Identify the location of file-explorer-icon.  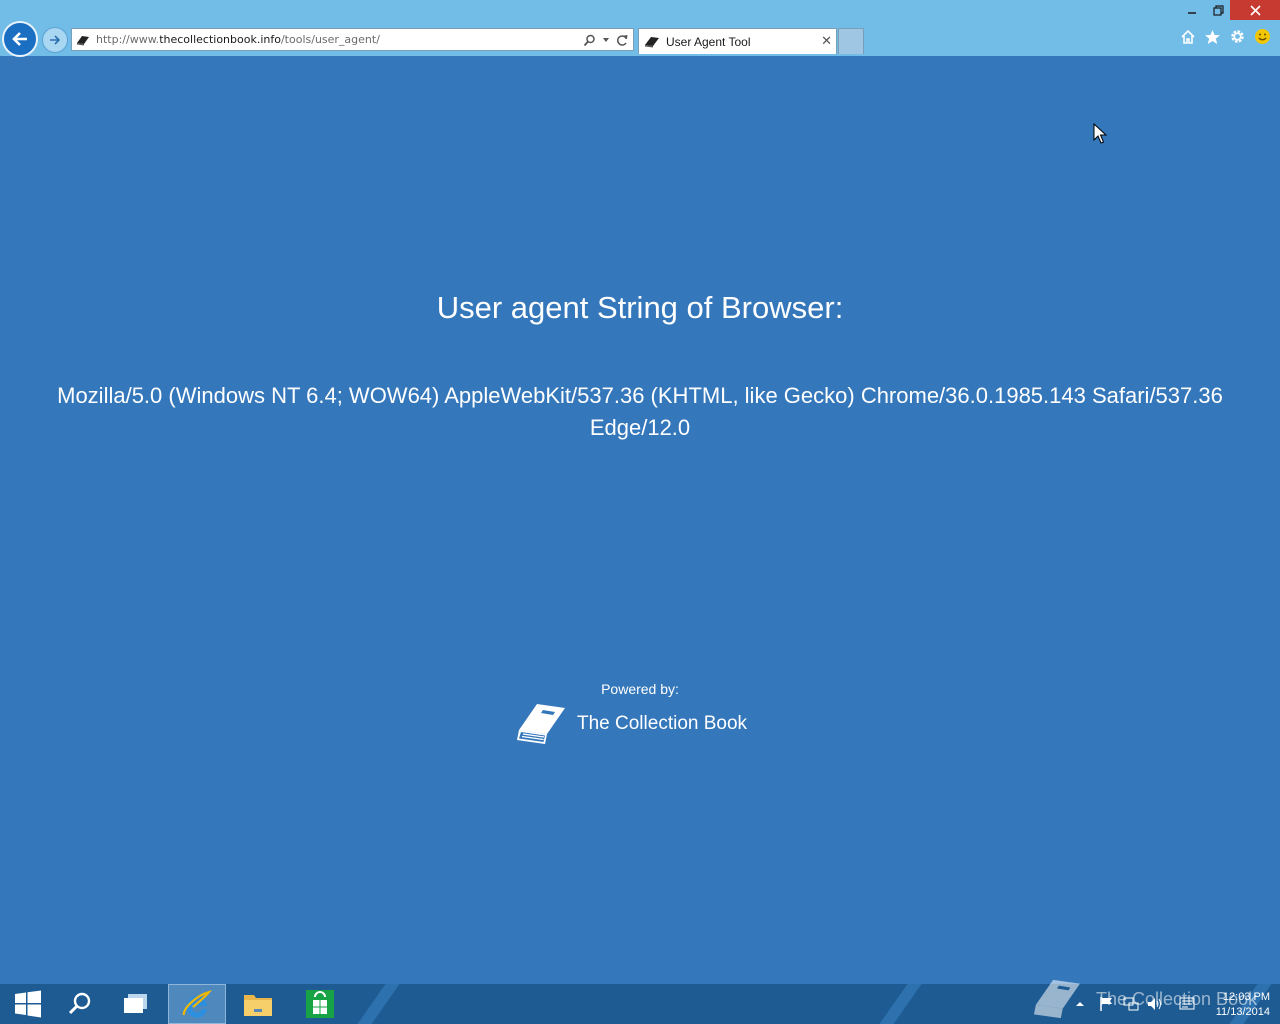
(258, 1005).